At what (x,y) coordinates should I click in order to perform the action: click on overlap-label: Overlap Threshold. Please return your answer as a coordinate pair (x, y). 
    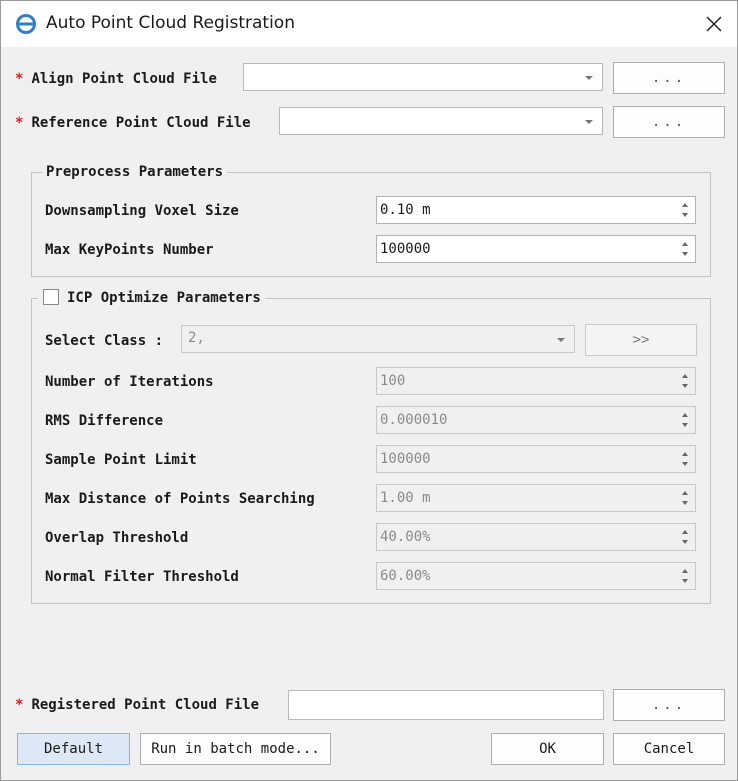
    Looking at the image, I should click on (117, 538).